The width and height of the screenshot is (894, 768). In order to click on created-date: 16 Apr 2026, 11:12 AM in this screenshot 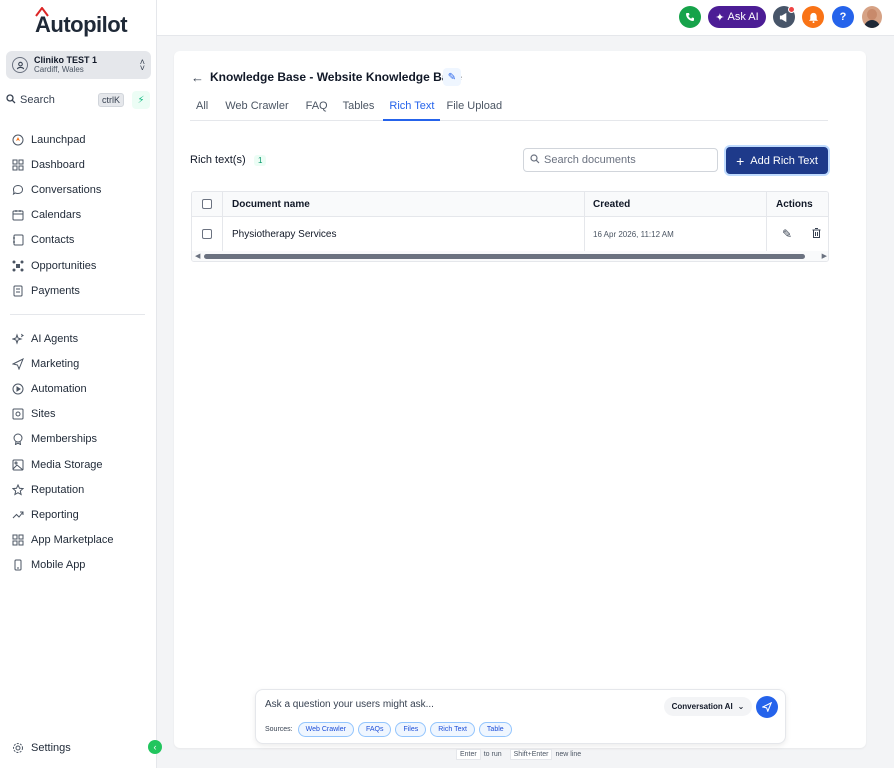, I will do `click(633, 234)`.